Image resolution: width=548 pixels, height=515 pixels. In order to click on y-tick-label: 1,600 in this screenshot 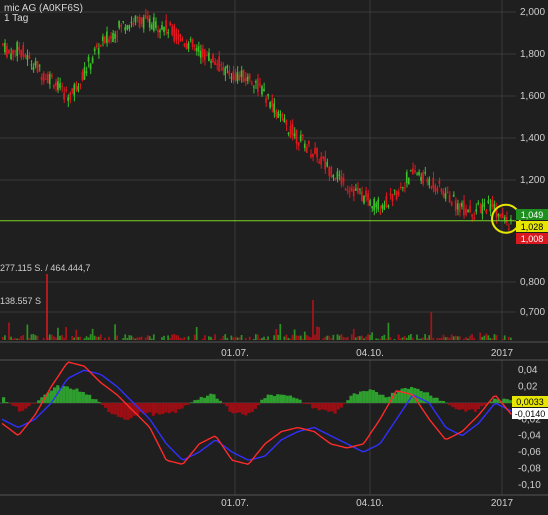, I will do `click(532, 96)`.